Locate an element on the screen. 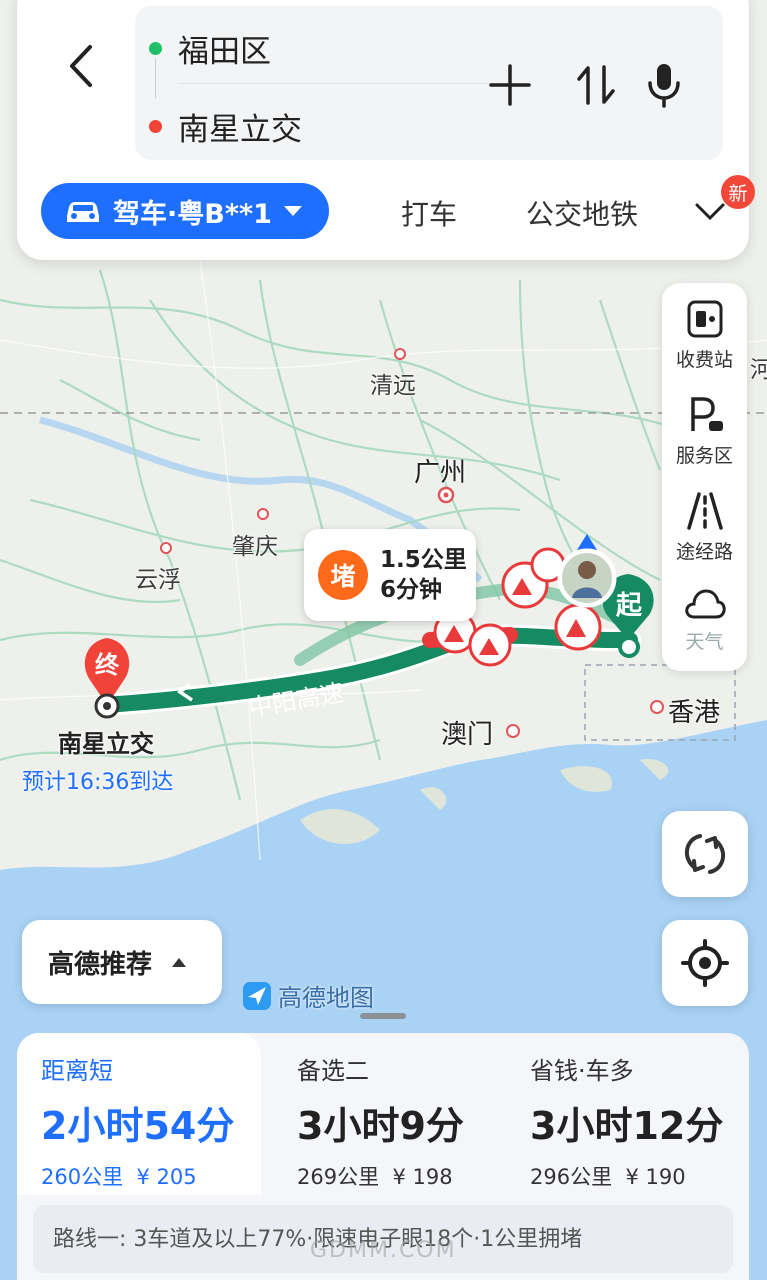 The width and height of the screenshot is (767, 1280). toll-booth-icon is located at coordinates (704, 319).